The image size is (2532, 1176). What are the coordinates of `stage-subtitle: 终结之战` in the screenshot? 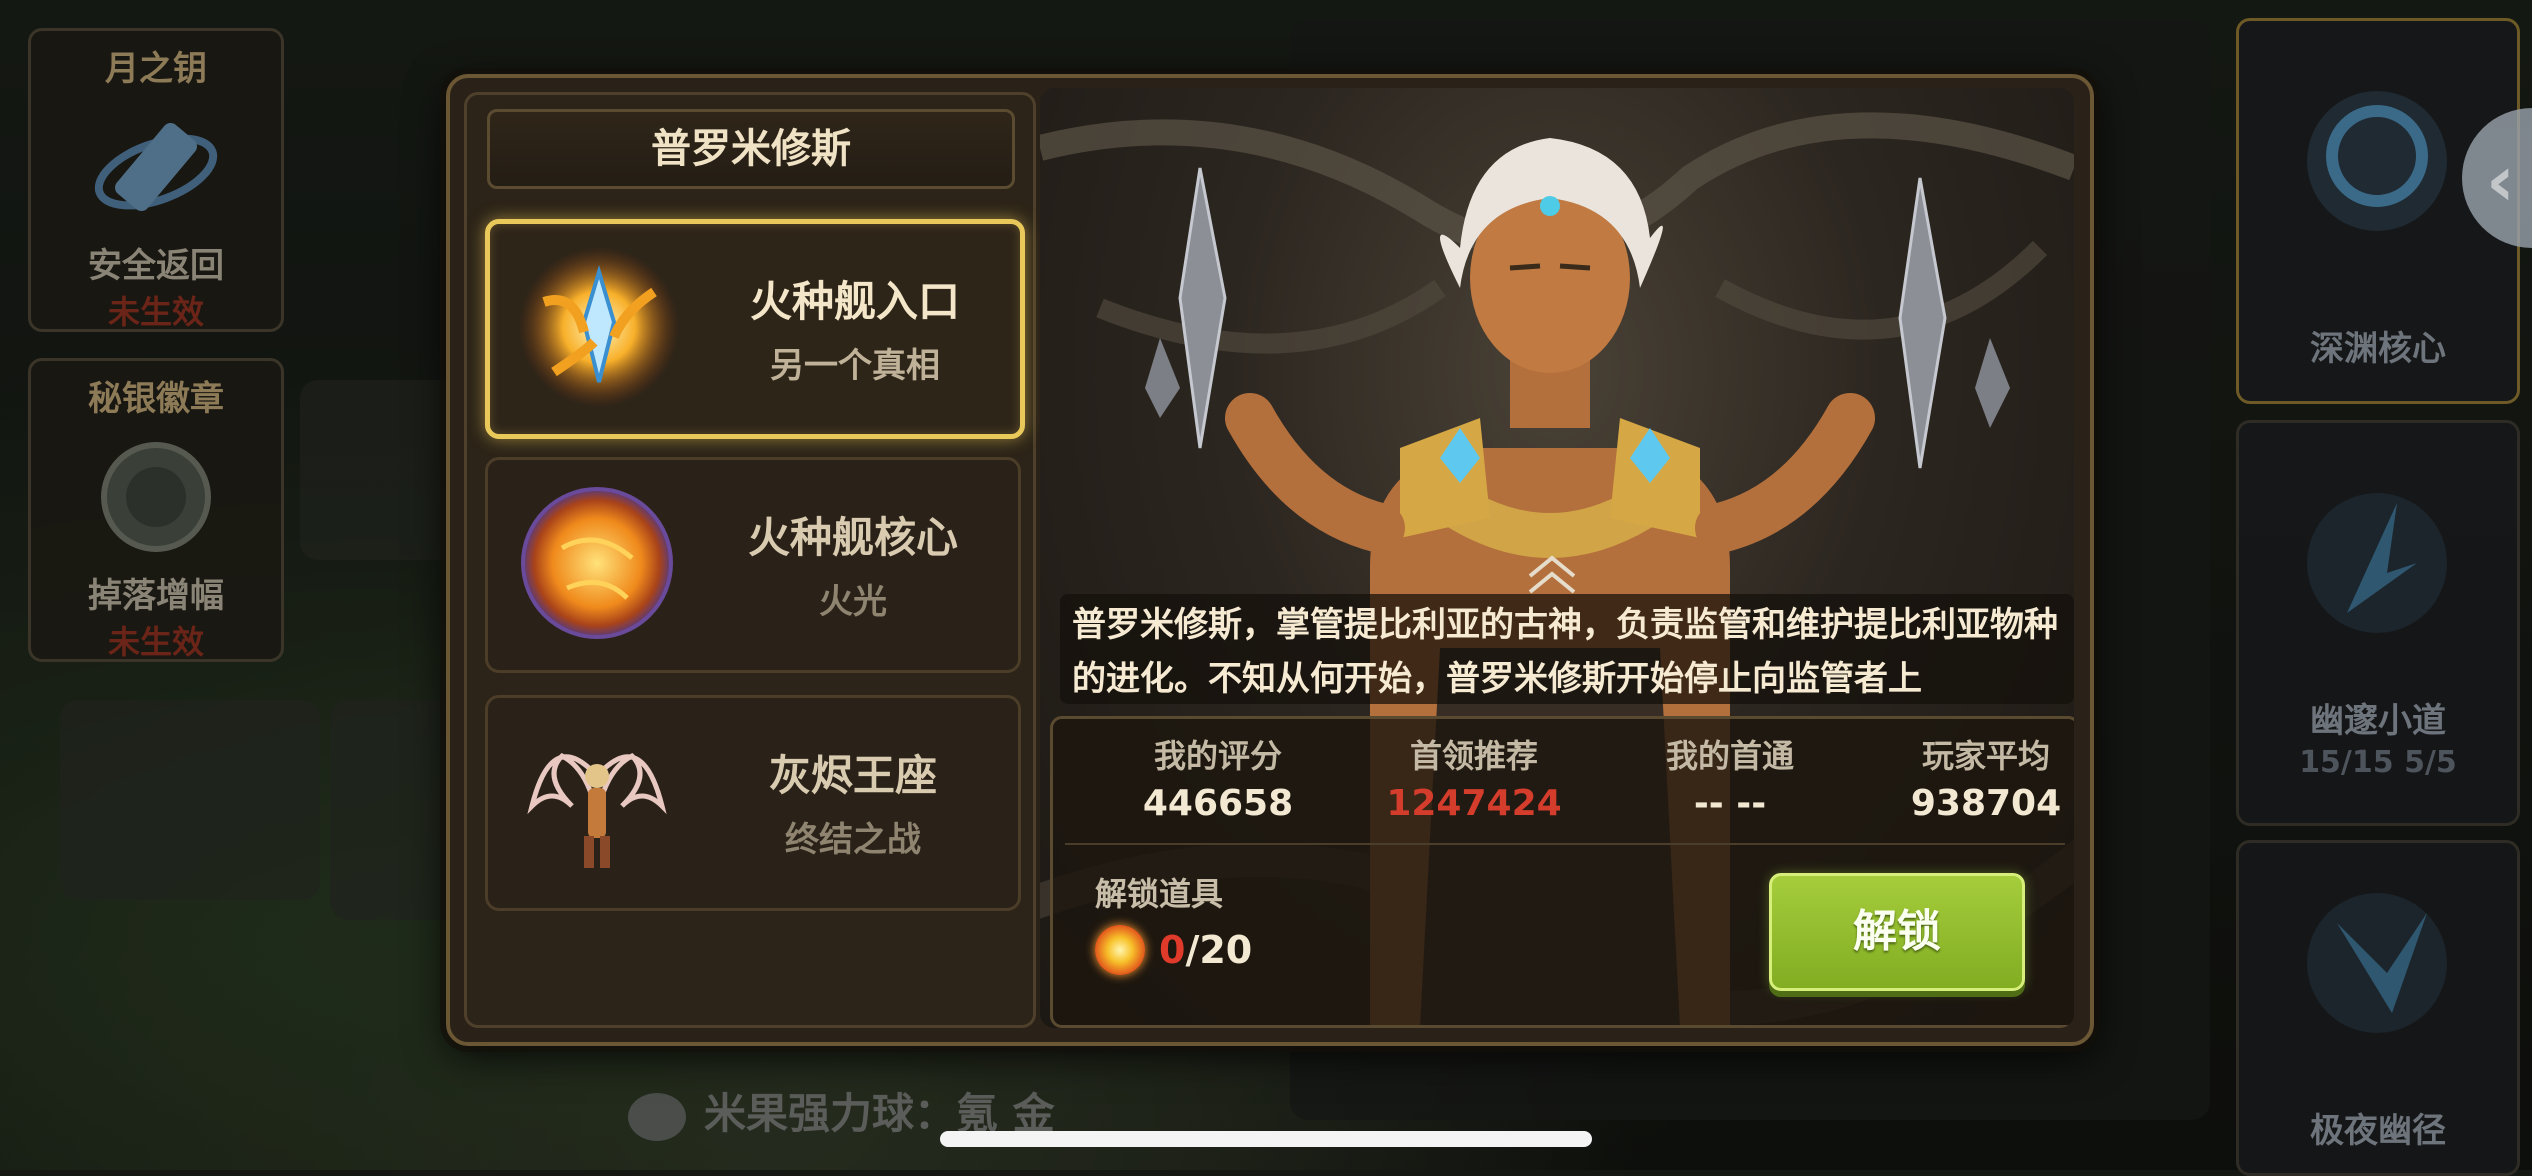 It's located at (853, 840).